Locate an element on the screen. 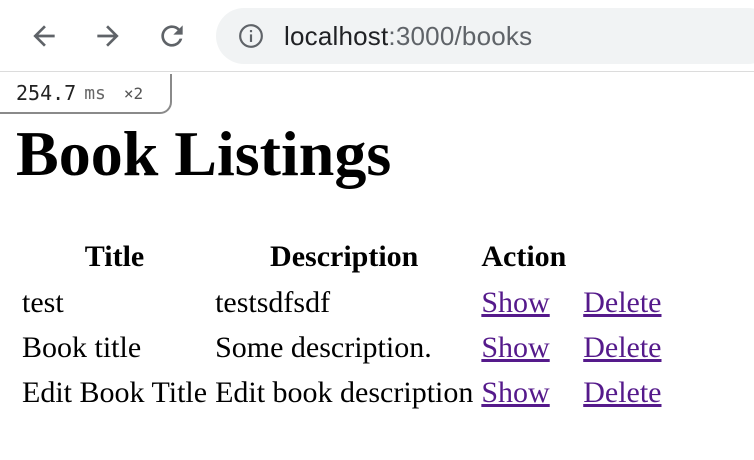 Image resolution: width=754 pixels, height=460 pixels. perf-value: 254.7 is located at coordinates (46, 93).